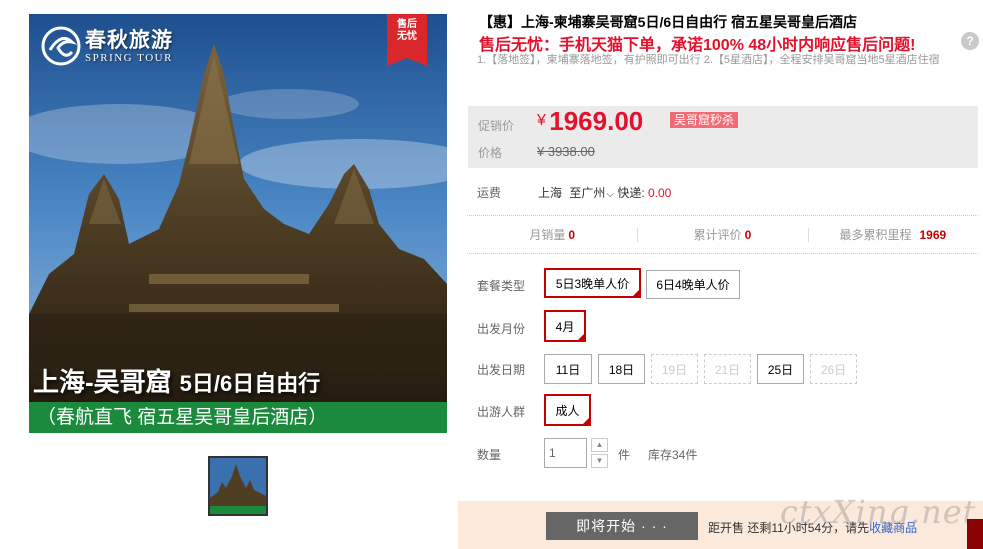 The height and width of the screenshot is (549, 983). I want to click on total-reviews: 累计评价 0, so click(722, 234).